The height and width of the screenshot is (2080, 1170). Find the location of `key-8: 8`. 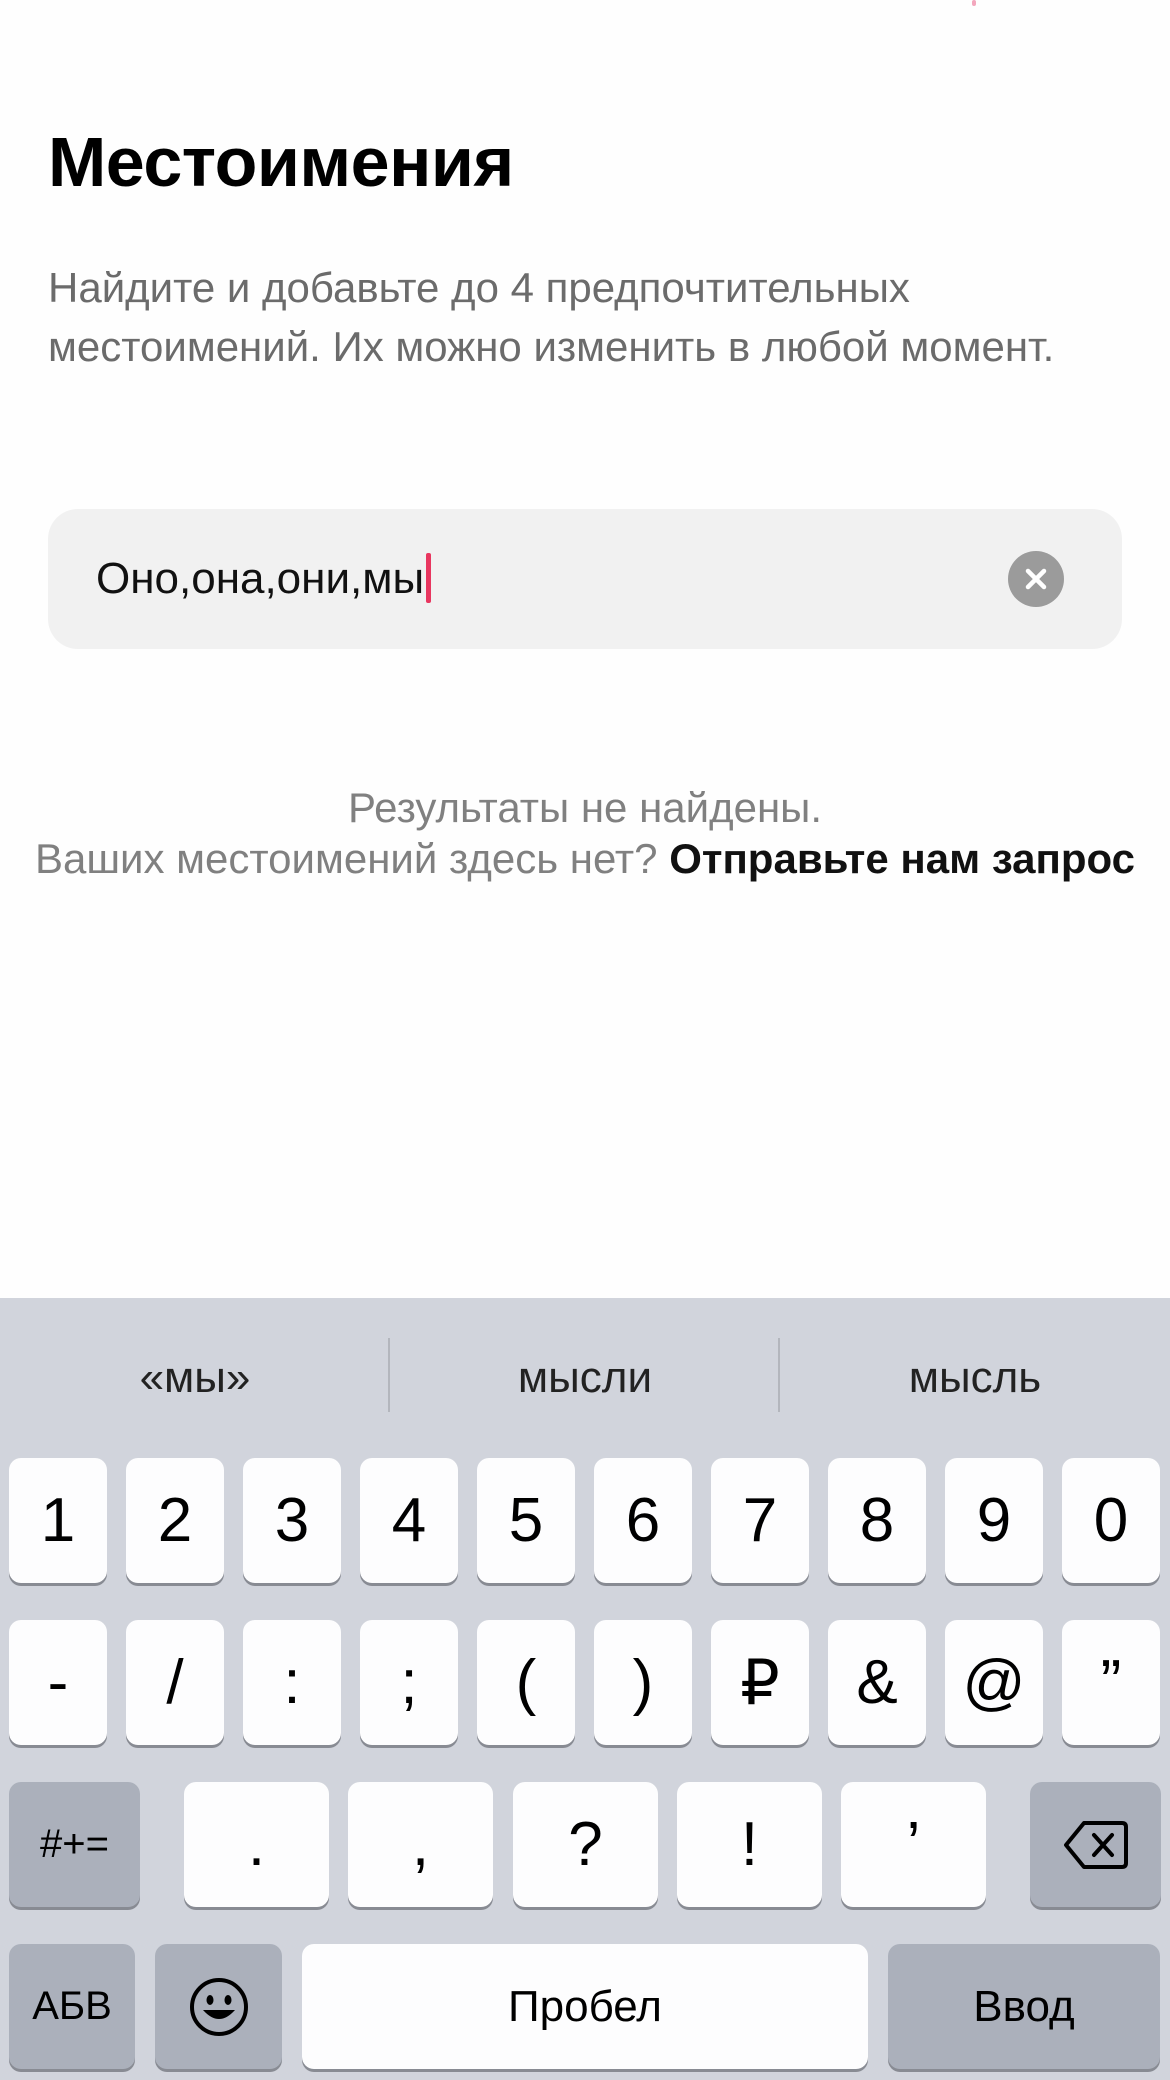

key-8: 8 is located at coordinates (877, 1520).